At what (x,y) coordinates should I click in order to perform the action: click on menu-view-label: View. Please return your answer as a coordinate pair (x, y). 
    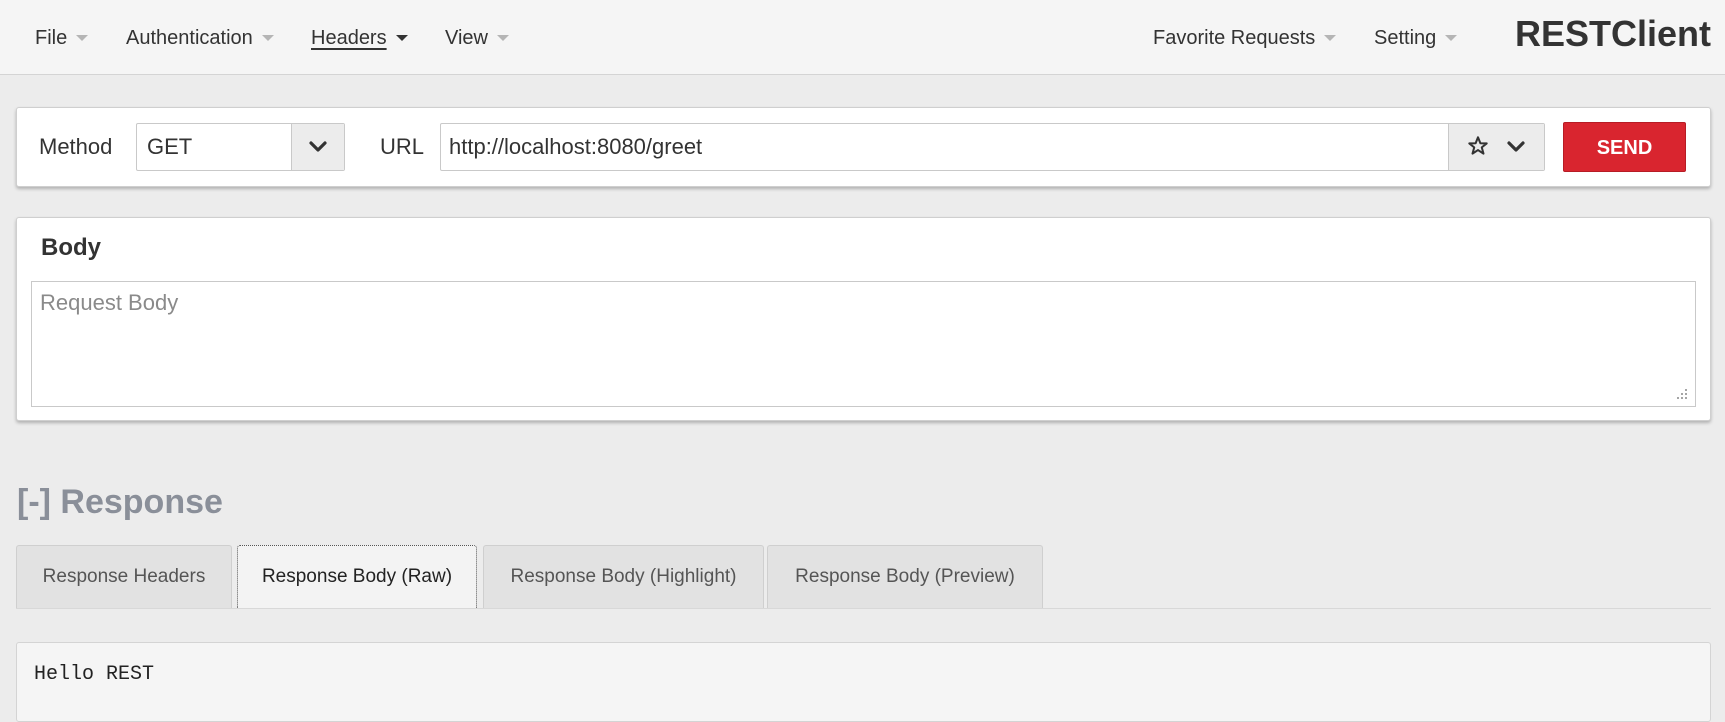
    Looking at the image, I should click on (466, 38).